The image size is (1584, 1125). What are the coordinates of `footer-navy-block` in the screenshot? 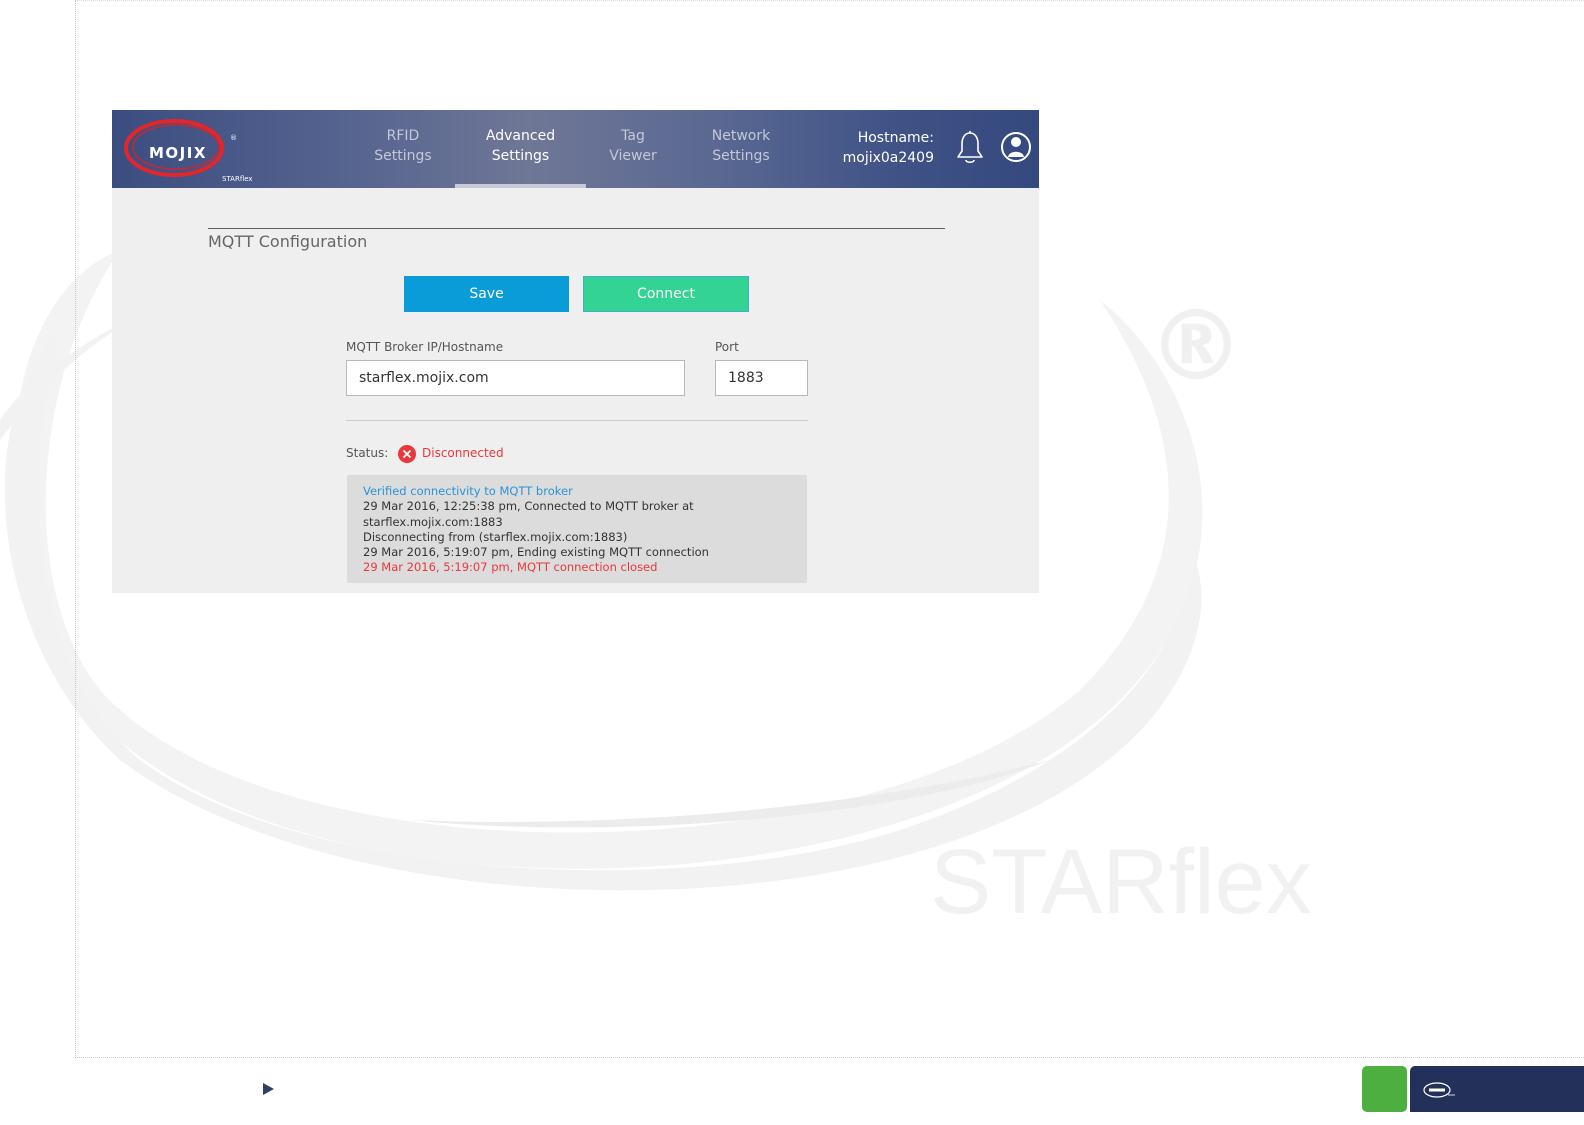 It's located at (1497, 1089).